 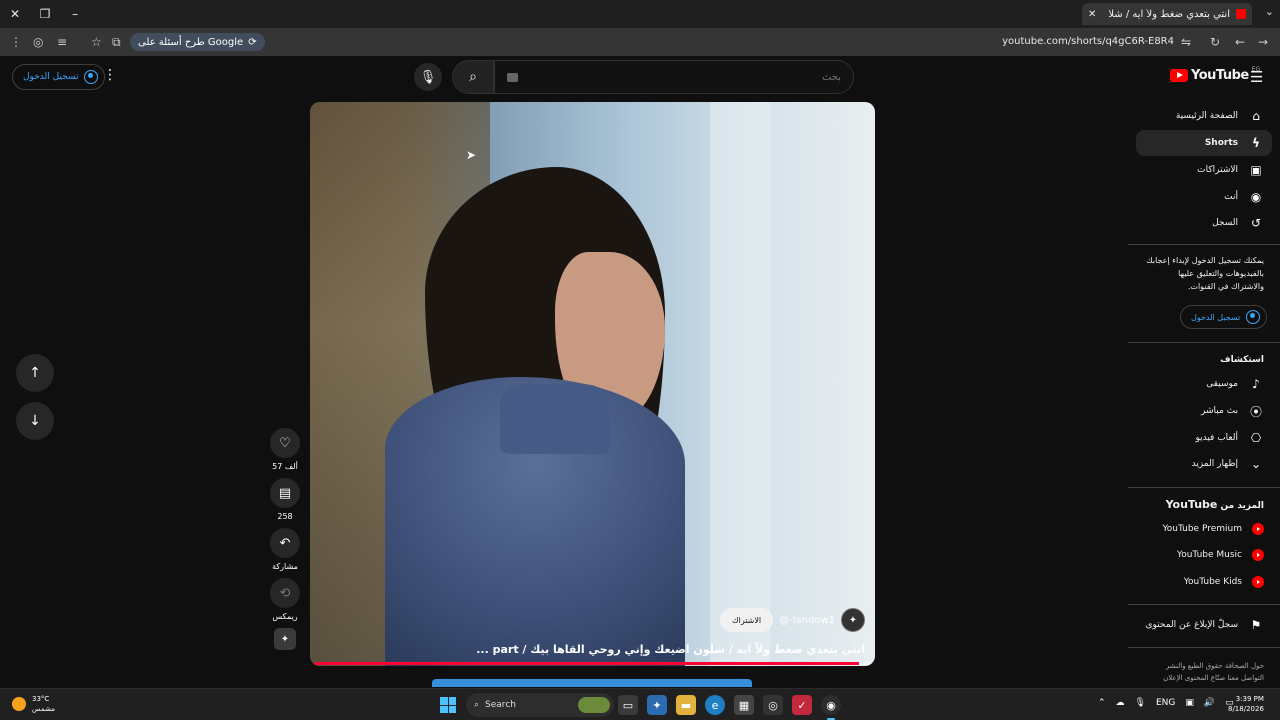 I want to click on windows-start-icon, so click(x=448, y=705).